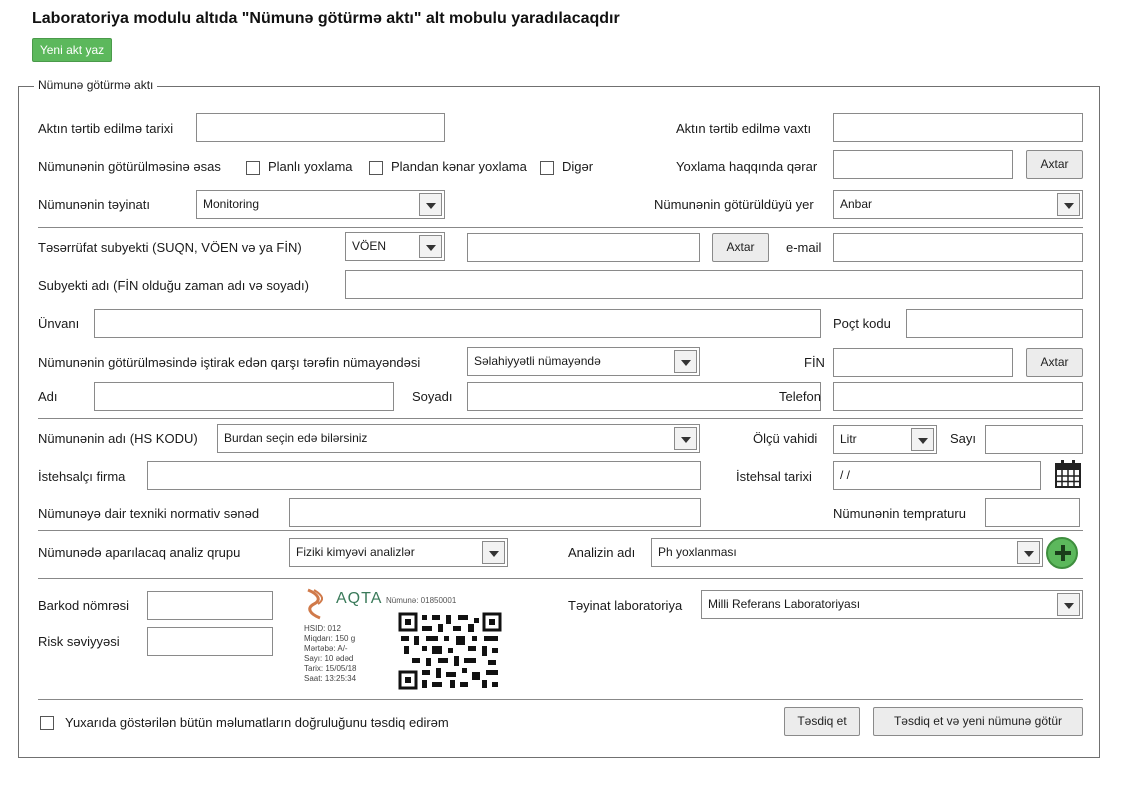  I want to click on act-date-input, so click(320, 127).